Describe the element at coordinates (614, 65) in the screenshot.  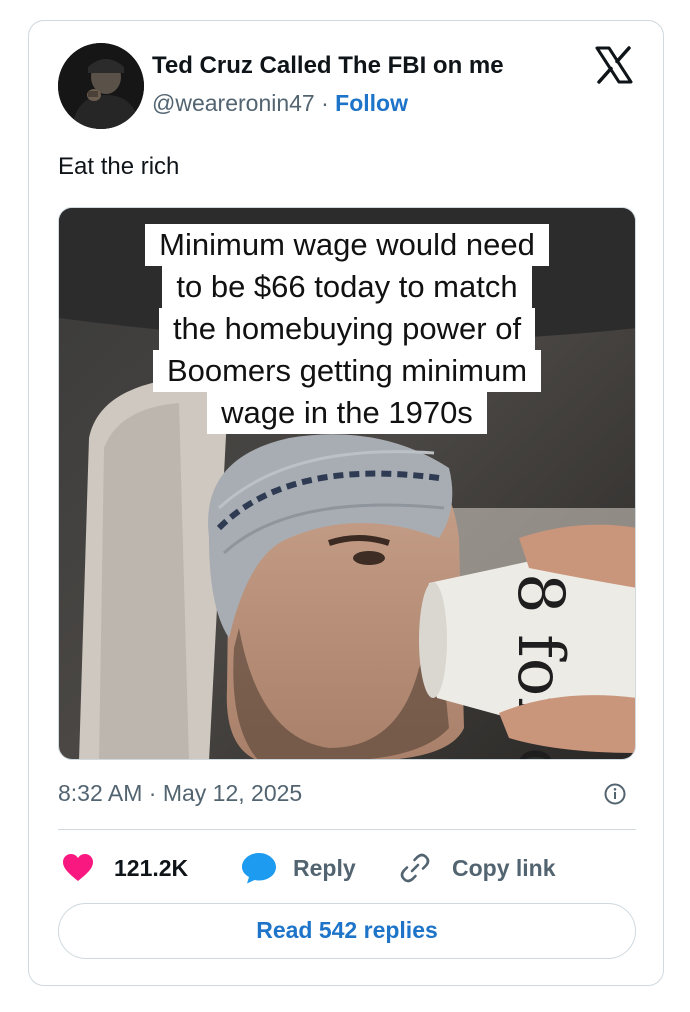
I see `x-logo-icon` at that location.